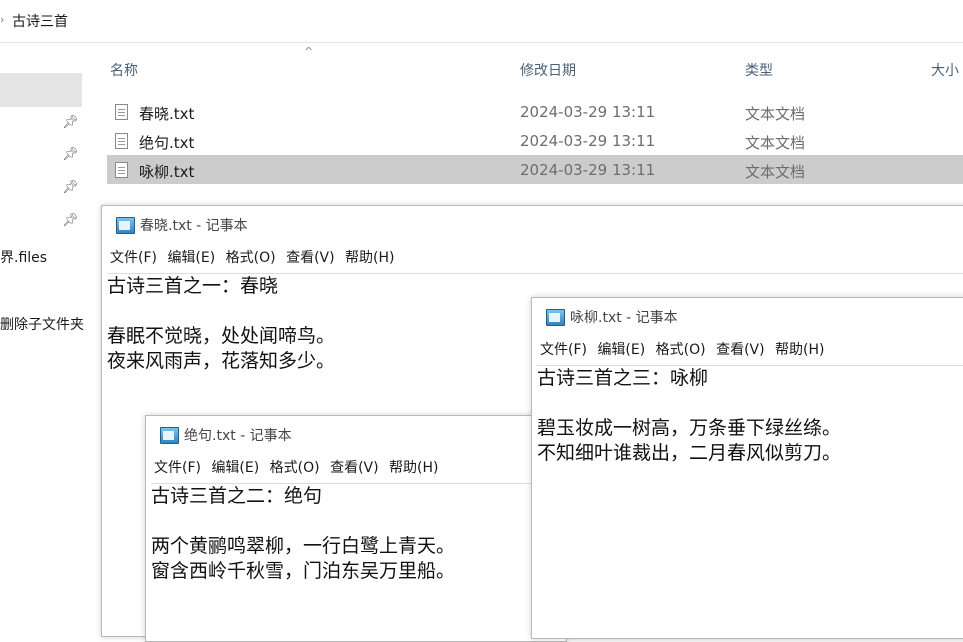 Image resolution: width=963 pixels, height=642 pixels. I want to click on file-row-selected: 咏柳.txt 2024-03-29 13:11 文本文档, so click(535, 169).